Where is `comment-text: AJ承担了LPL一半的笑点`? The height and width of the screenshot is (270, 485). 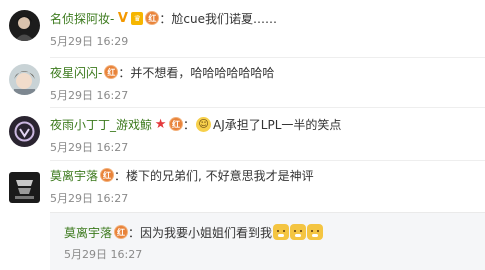 comment-text: AJ承担了LPL一半的笑点 is located at coordinates (277, 124).